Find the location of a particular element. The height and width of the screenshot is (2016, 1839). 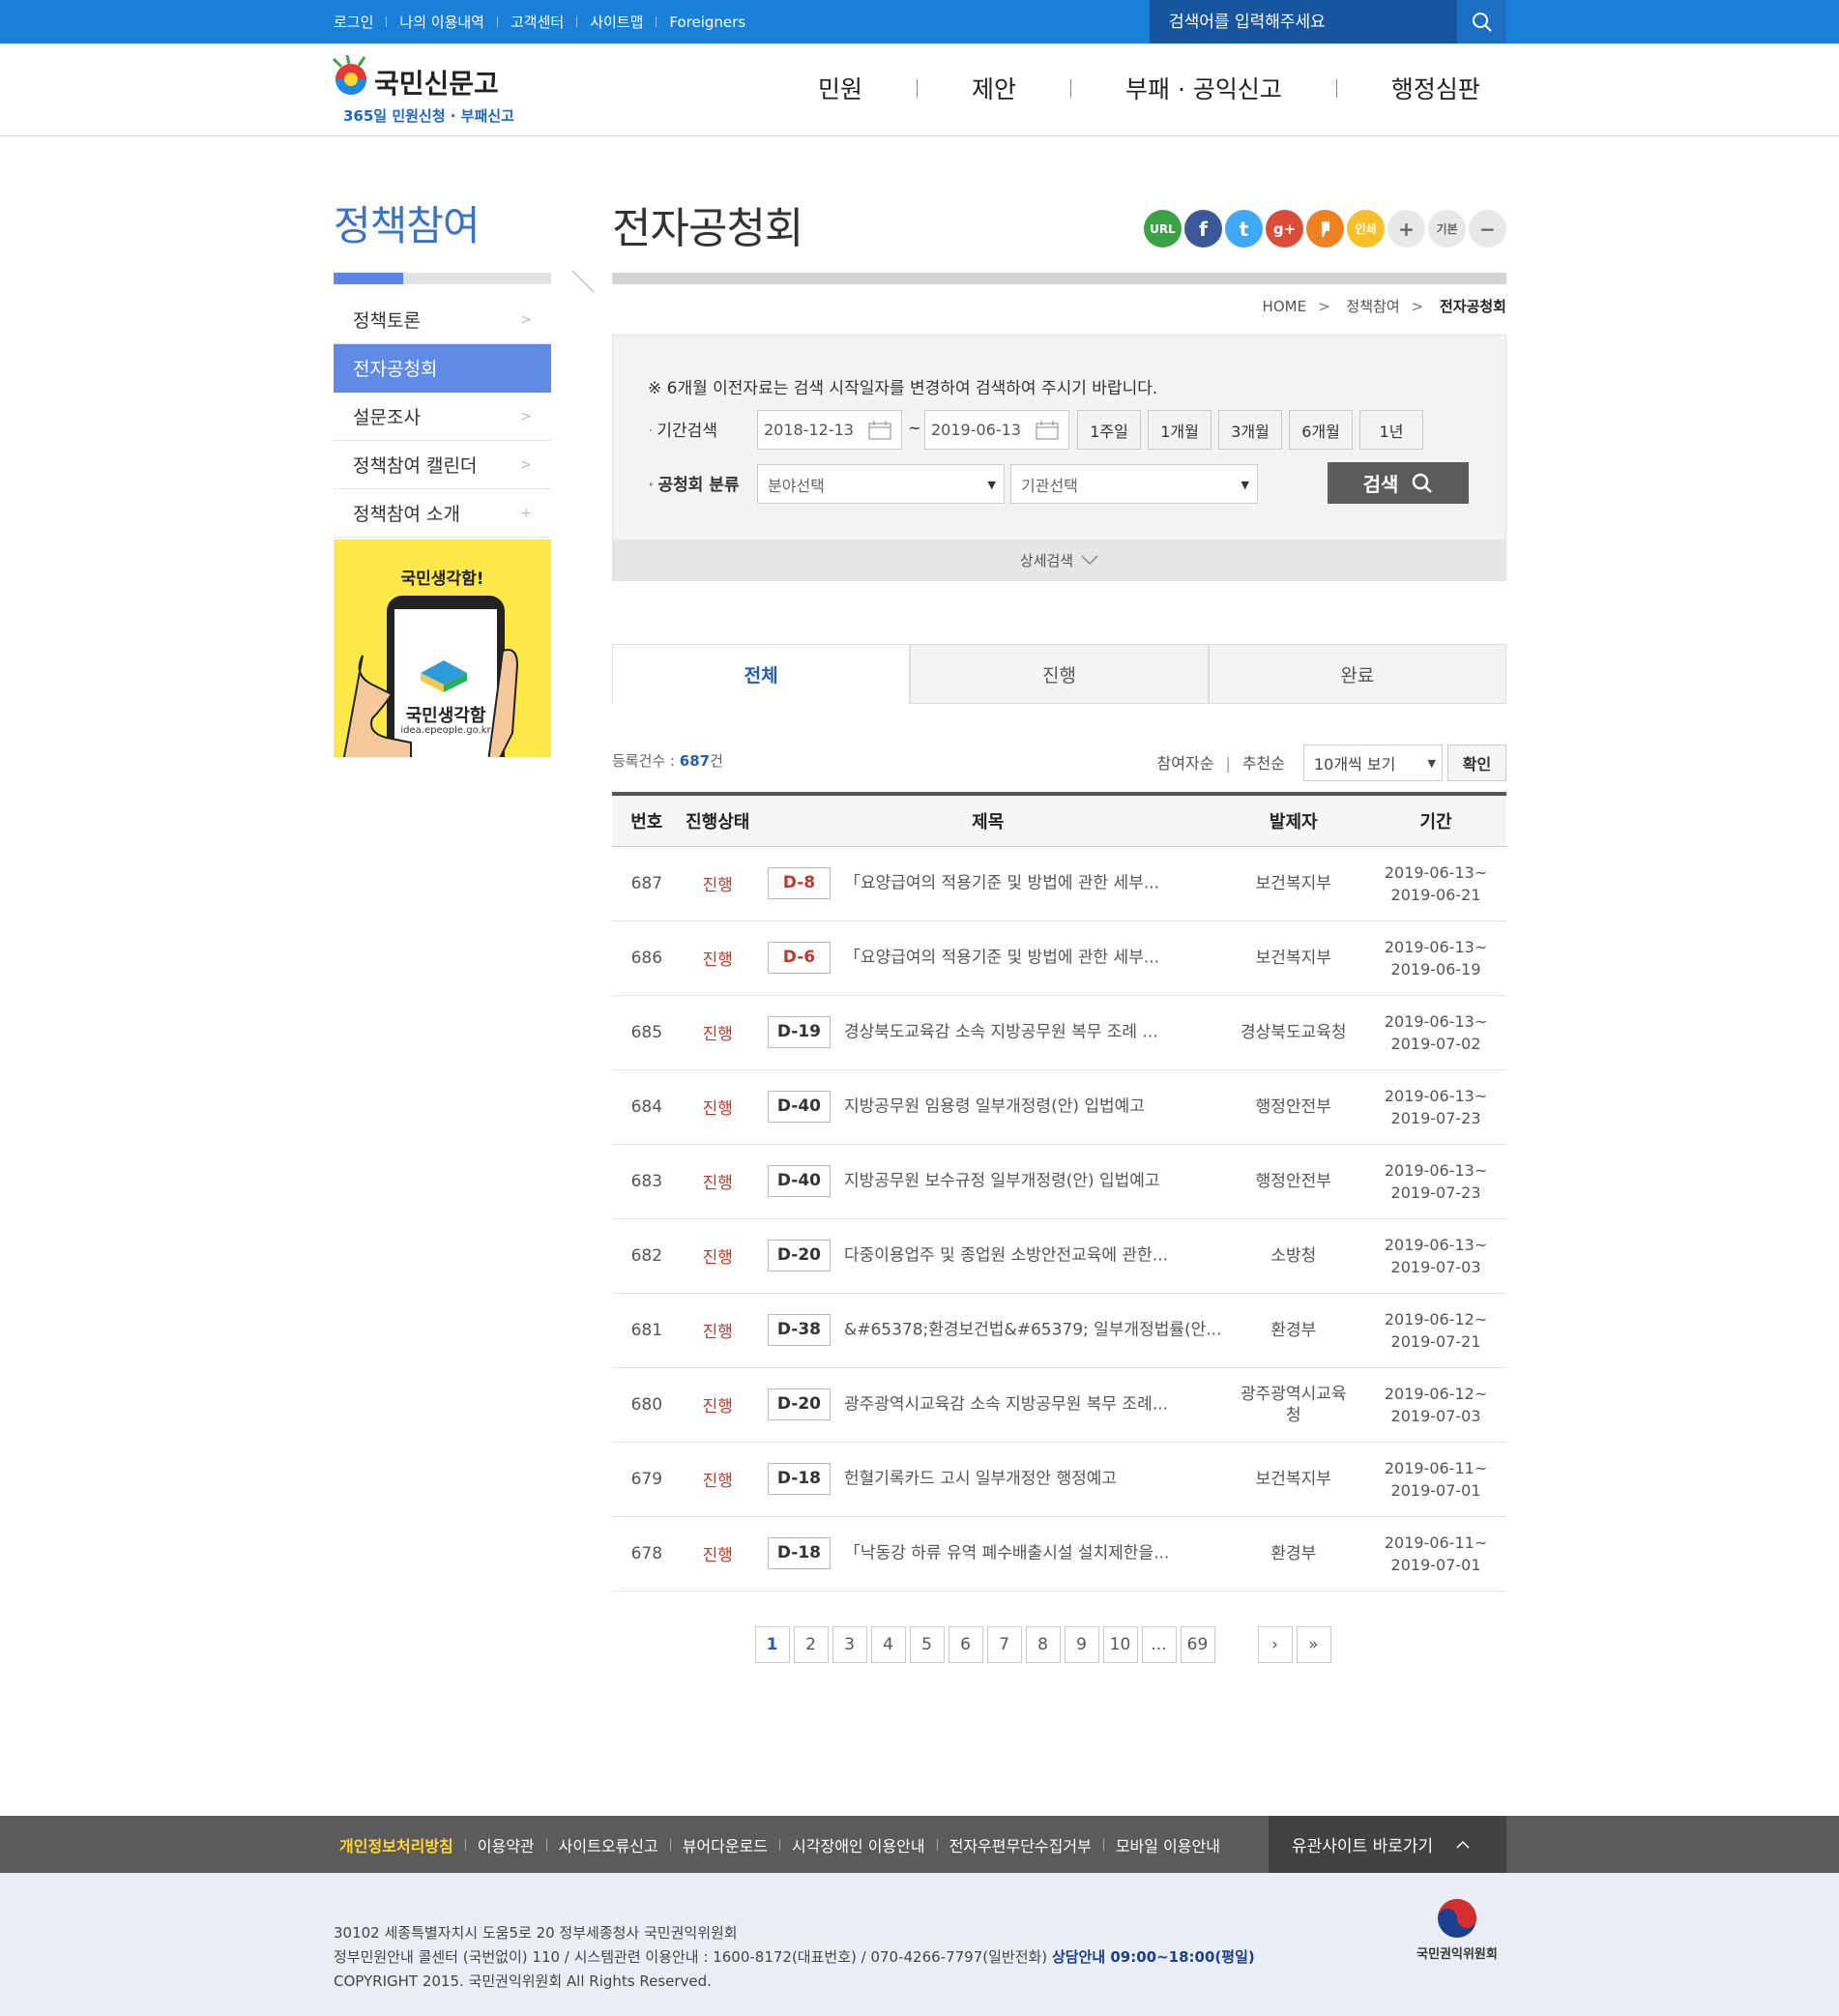

tab-all: 전체 is located at coordinates (761, 674).